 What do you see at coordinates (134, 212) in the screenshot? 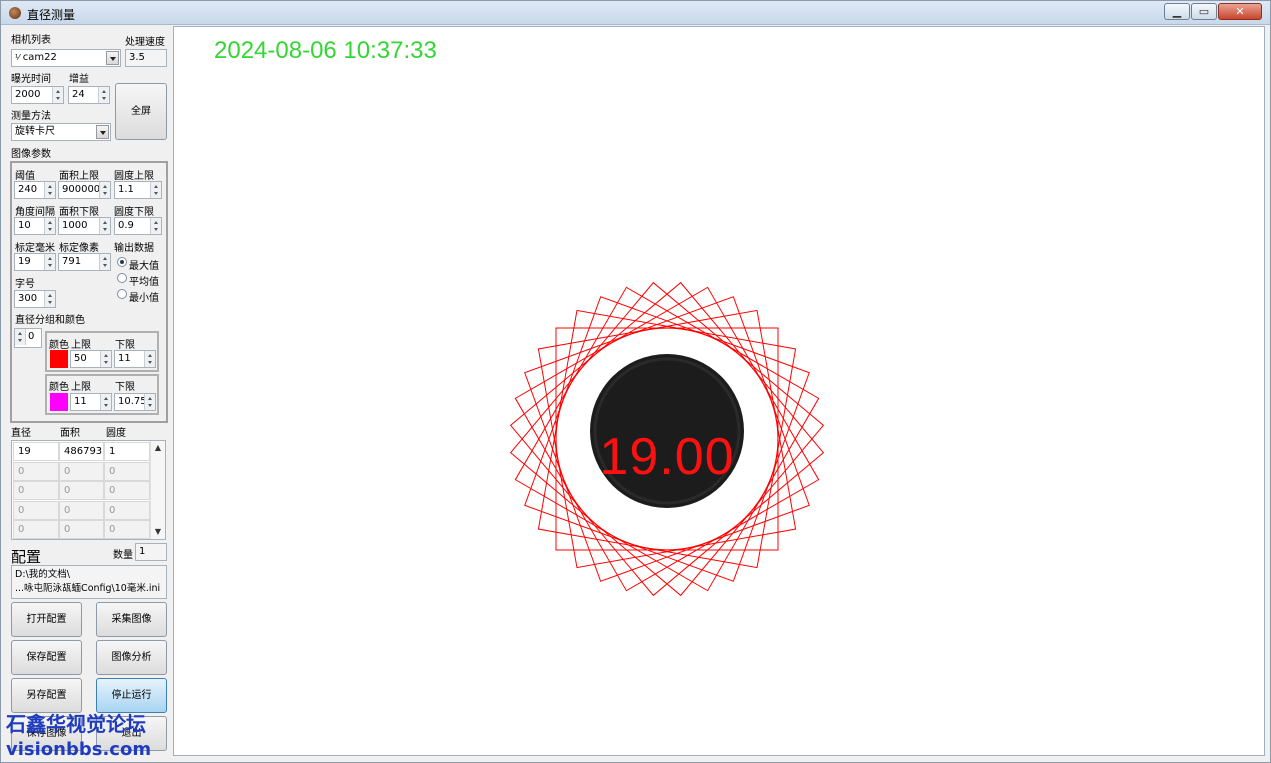
I see `roundness-min-label: 圆度下限` at bounding box center [134, 212].